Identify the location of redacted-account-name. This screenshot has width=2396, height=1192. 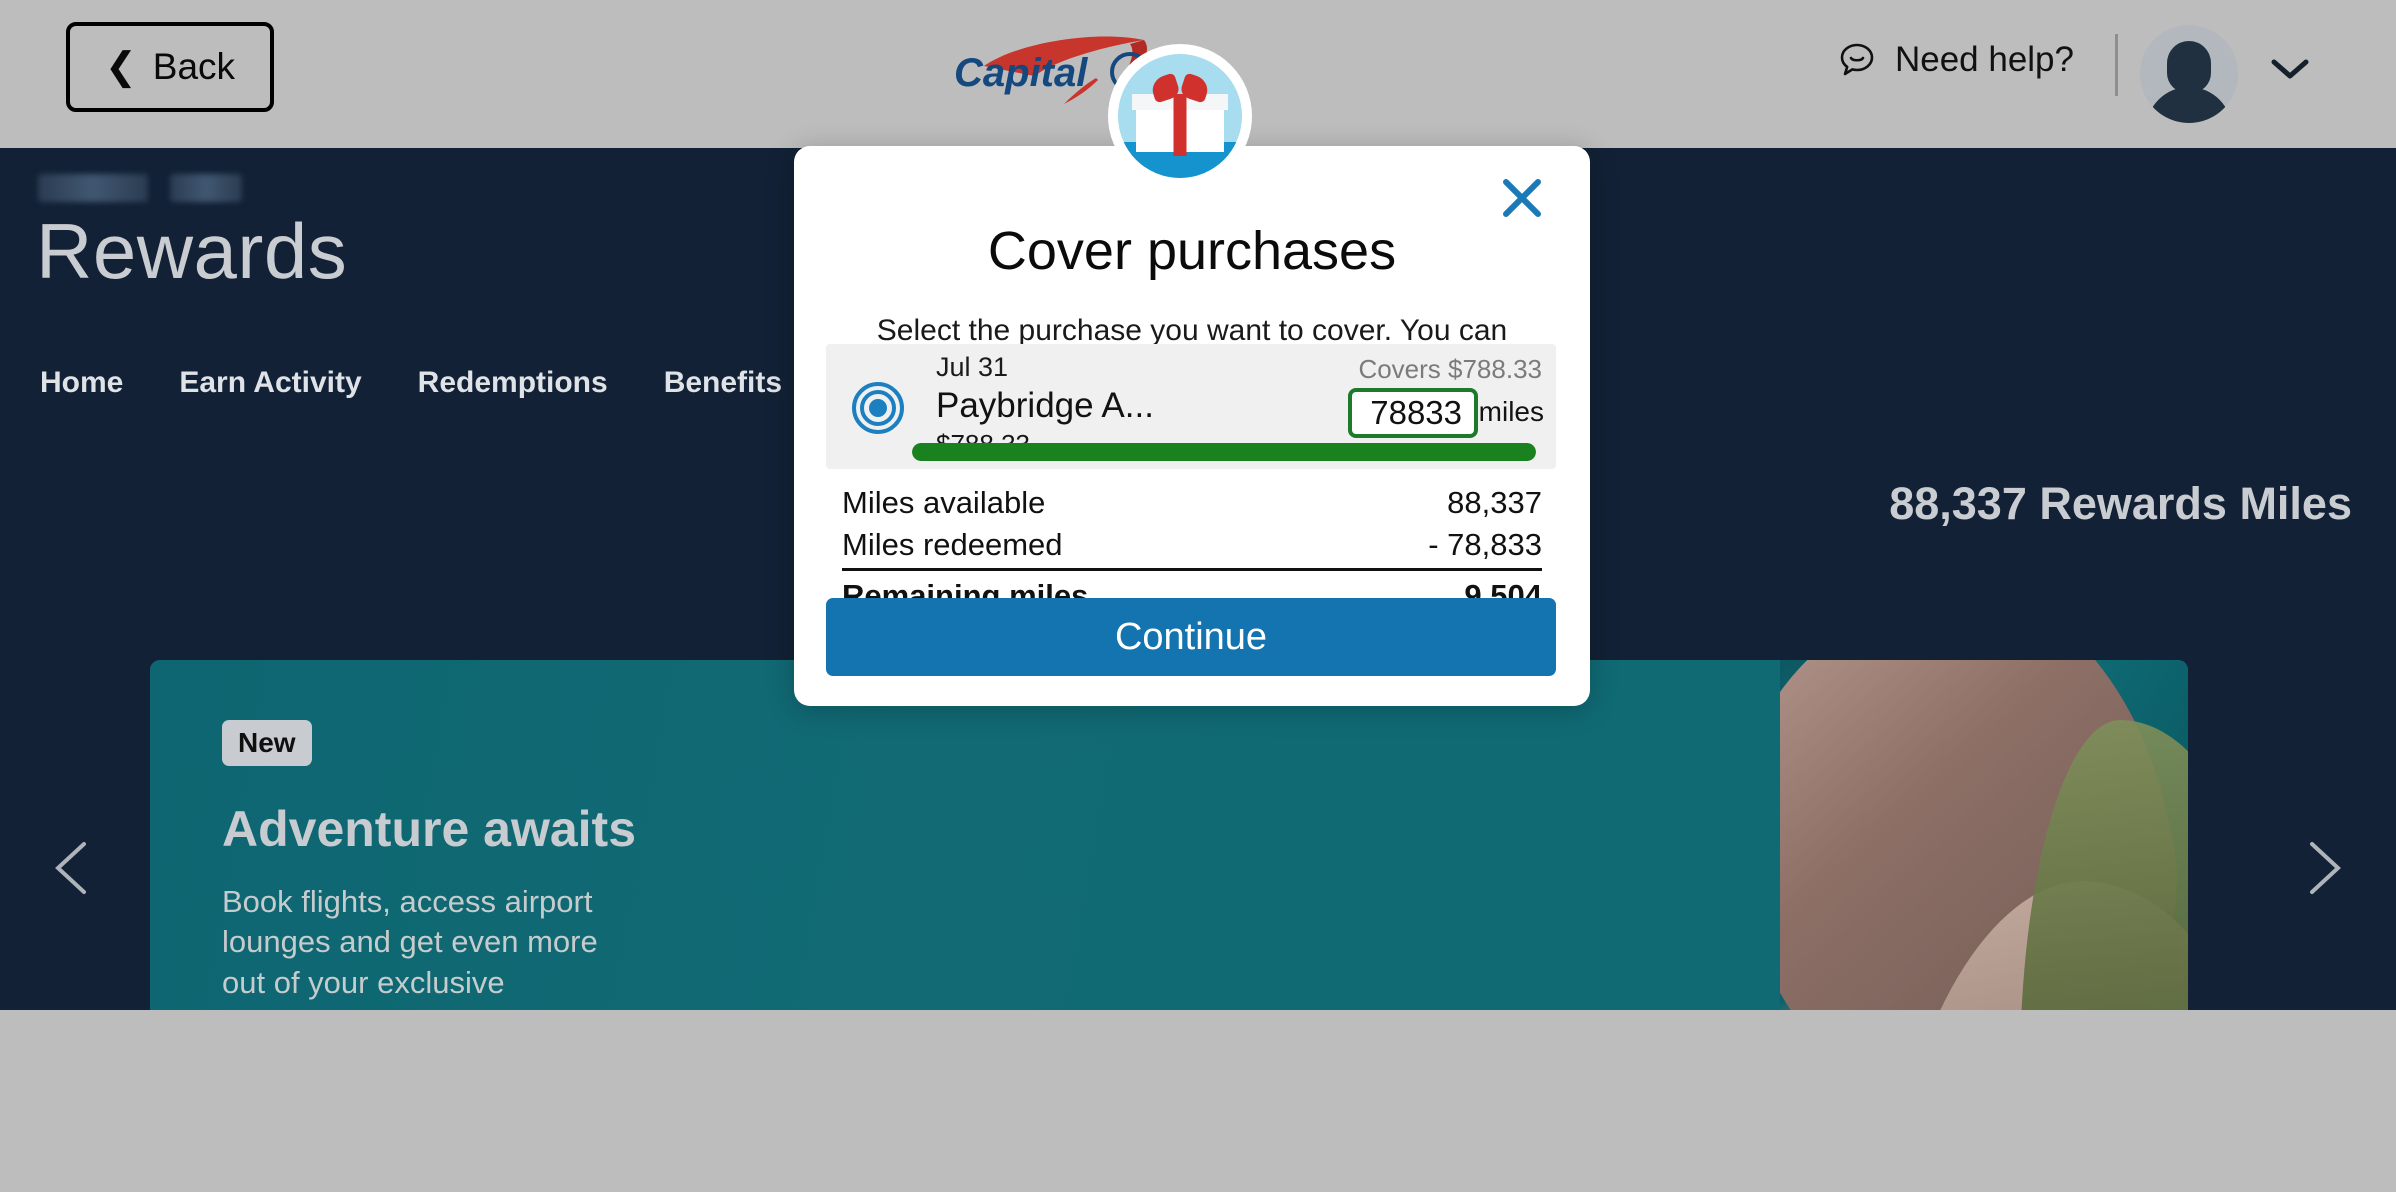
(140, 188).